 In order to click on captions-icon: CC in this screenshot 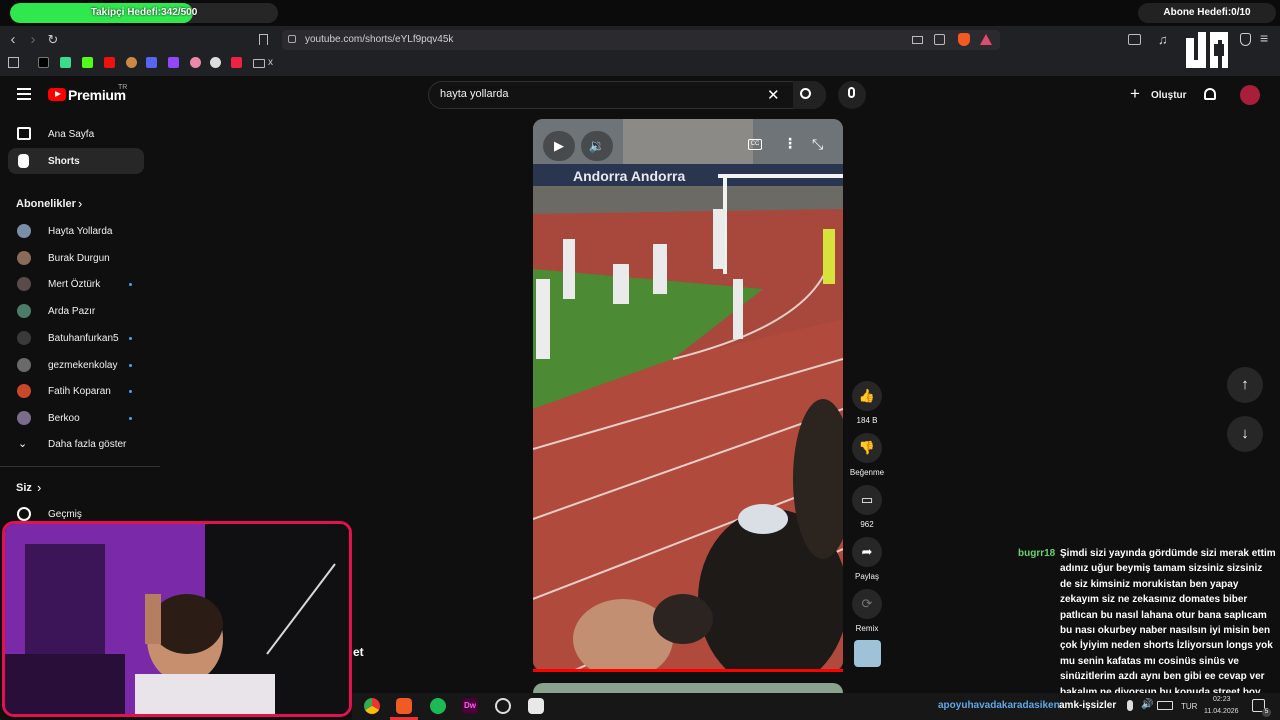, I will do `click(755, 144)`.